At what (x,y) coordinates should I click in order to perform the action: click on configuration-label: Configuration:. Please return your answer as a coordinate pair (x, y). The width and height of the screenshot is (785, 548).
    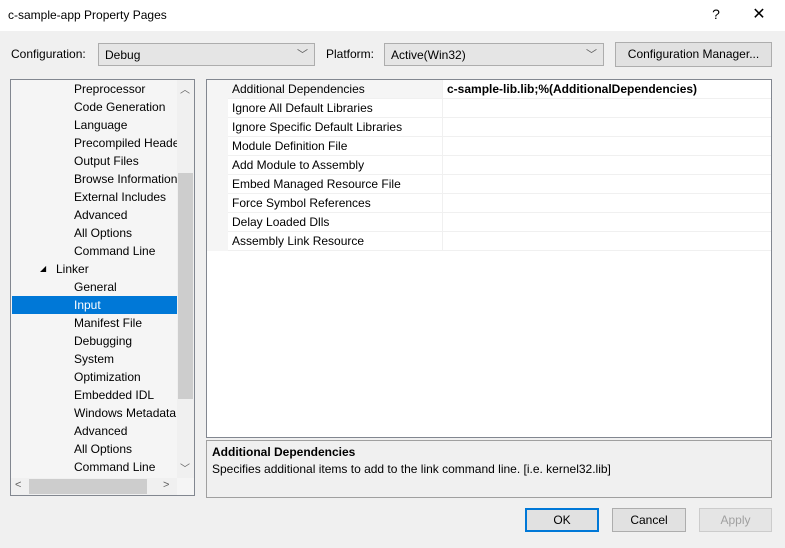
    Looking at the image, I should click on (48, 54).